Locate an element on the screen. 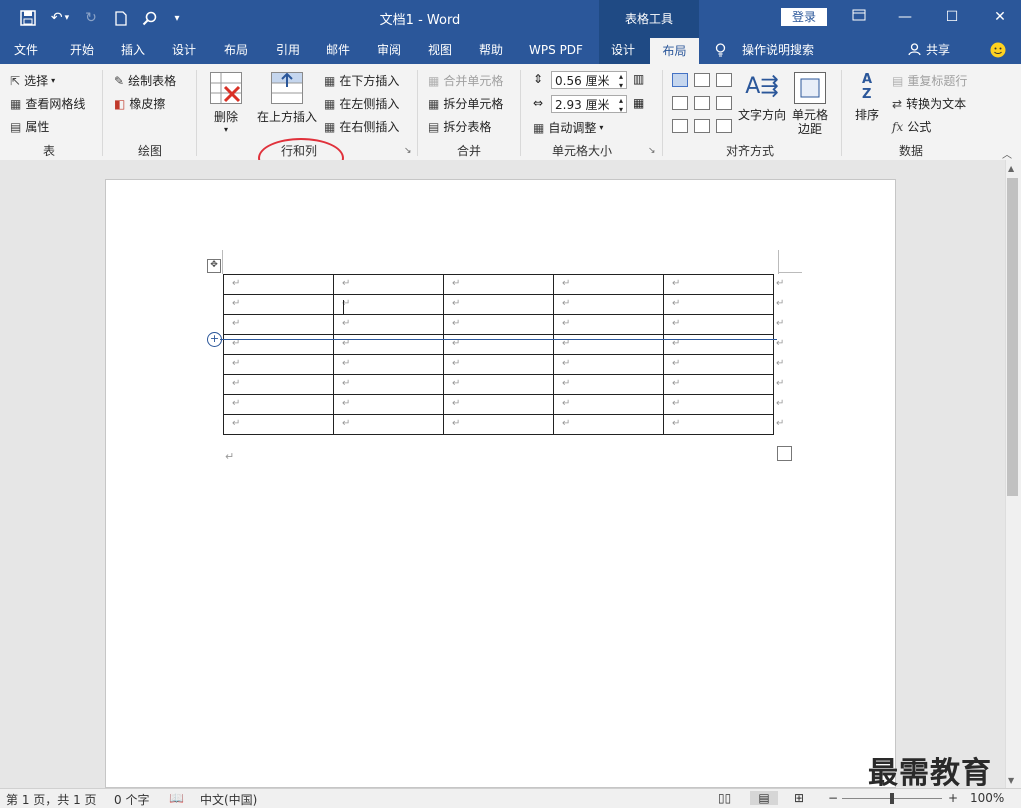 The width and height of the screenshot is (1021, 808). zoom-level: 100% is located at coordinates (987, 798).